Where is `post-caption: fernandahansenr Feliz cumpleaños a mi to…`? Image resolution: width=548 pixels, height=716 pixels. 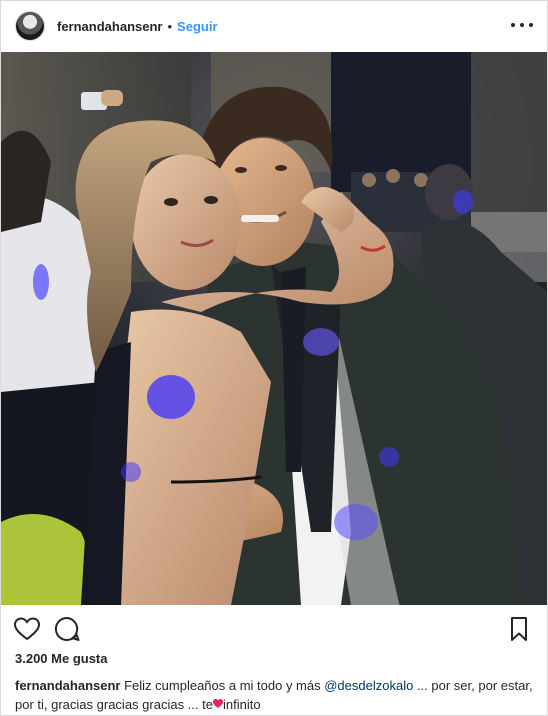 post-caption: fernandahansenr Feliz cumpleaños a mi to… is located at coordinates (275, 695).